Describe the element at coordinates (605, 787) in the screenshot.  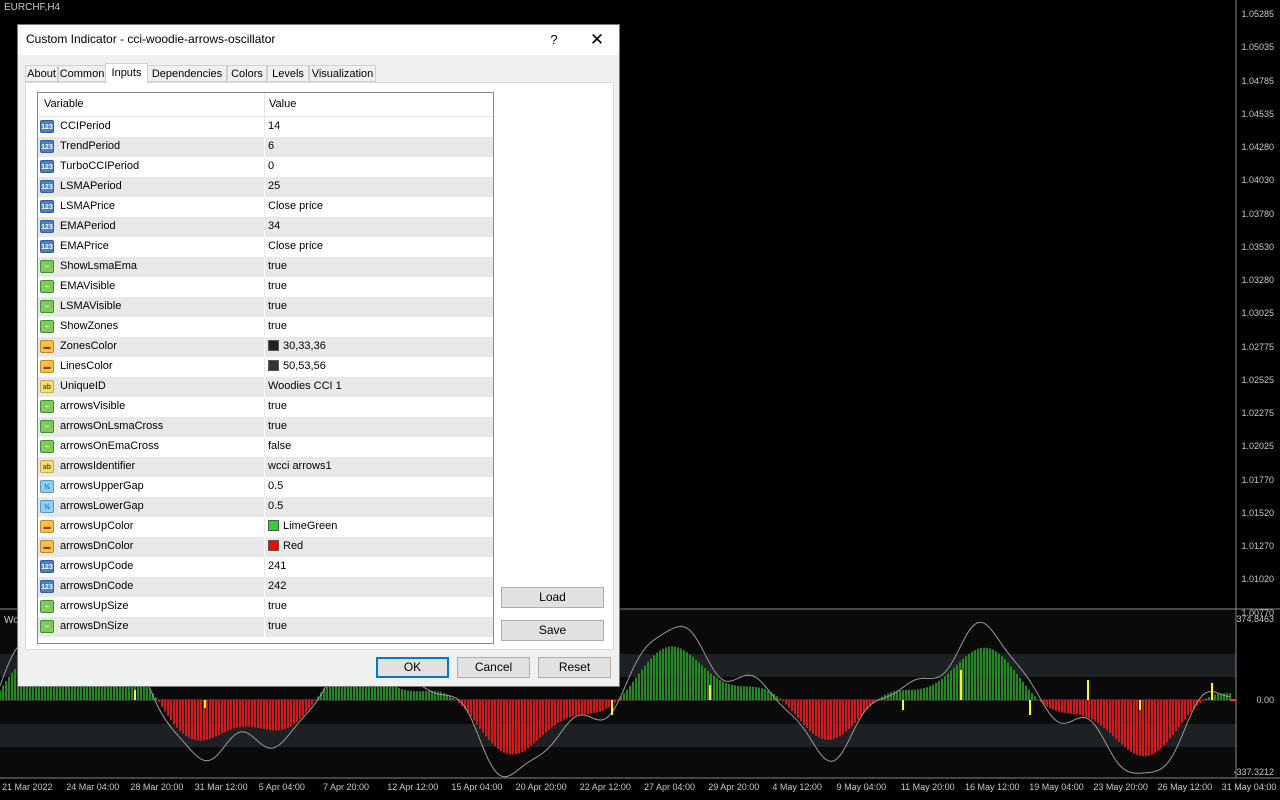
I see `date-tick-label: 22 Apr 12:00` at that location.